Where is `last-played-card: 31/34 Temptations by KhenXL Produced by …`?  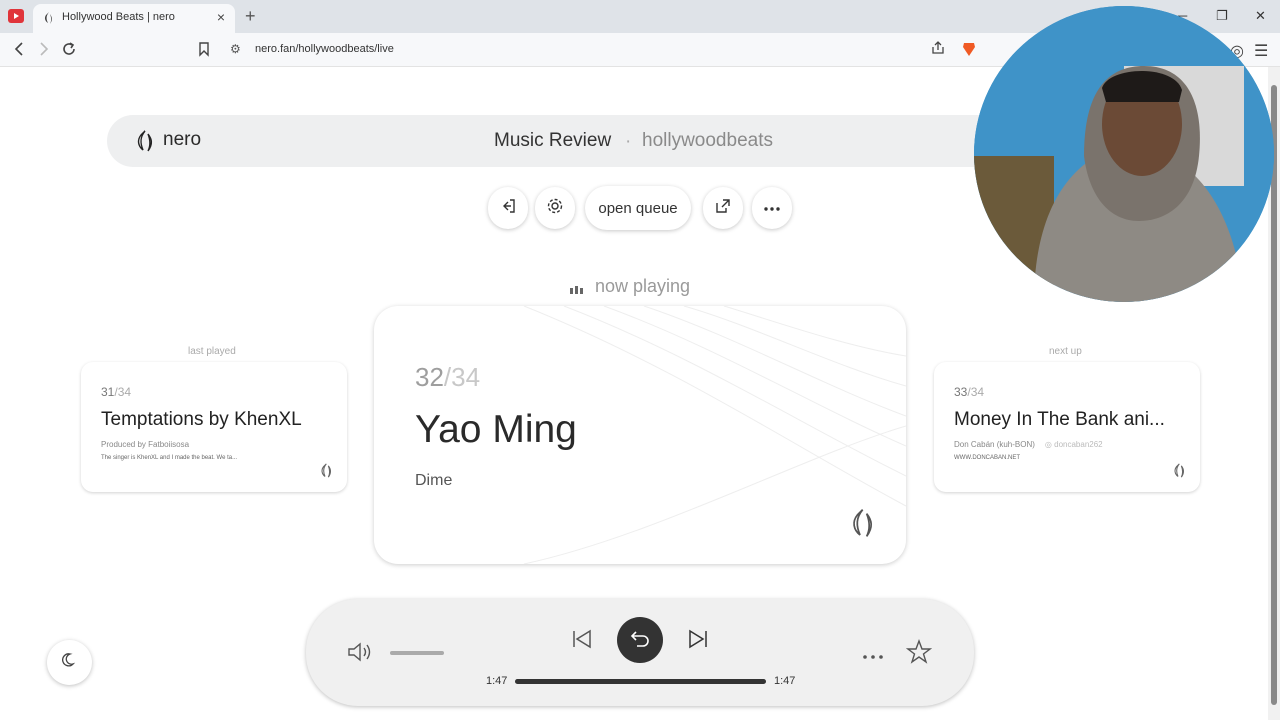 last-played-card: 31/34 Temptations by KhenXL Produced by … is located at coordinates (214, 427).